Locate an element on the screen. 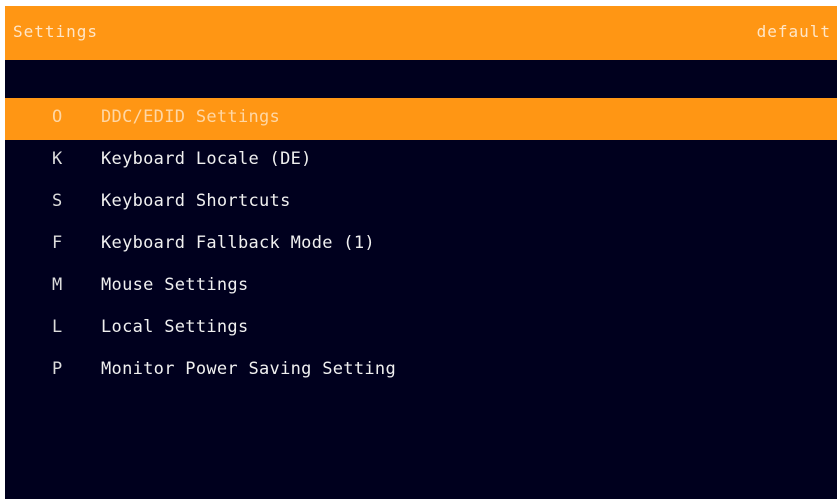 The width and height of the screenshot is (837, 499). menu-label: Keyboard Fallback Mode (1) is located at coordinates (238, 243).